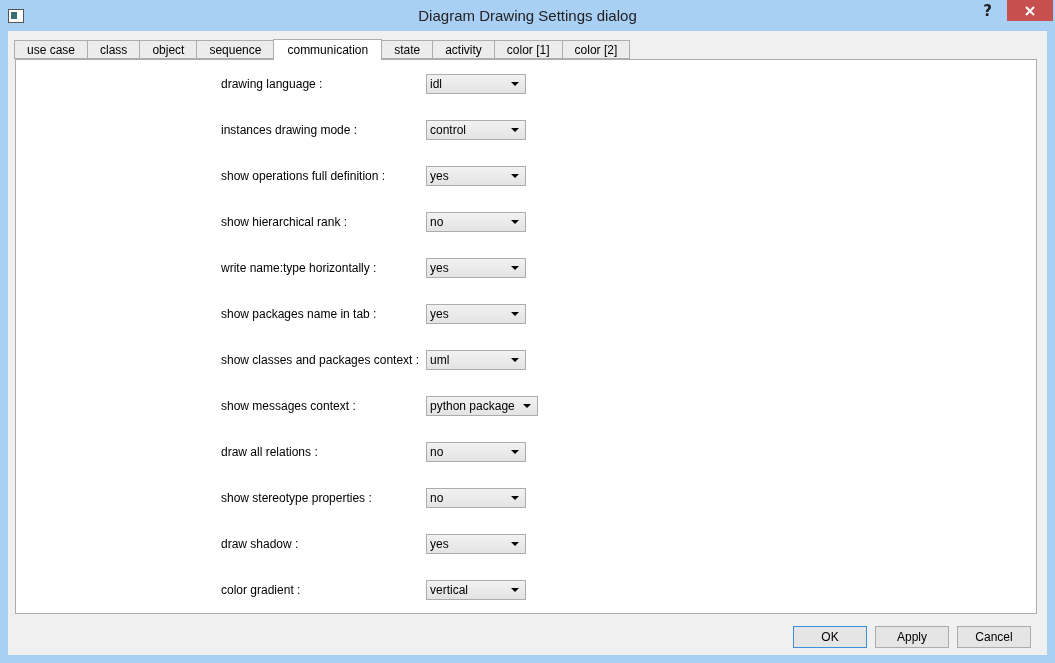  What do you see at coordinates (476, 590) in the screenshot?
I see `dropdown: vertical` at bounding box center [476, 590].